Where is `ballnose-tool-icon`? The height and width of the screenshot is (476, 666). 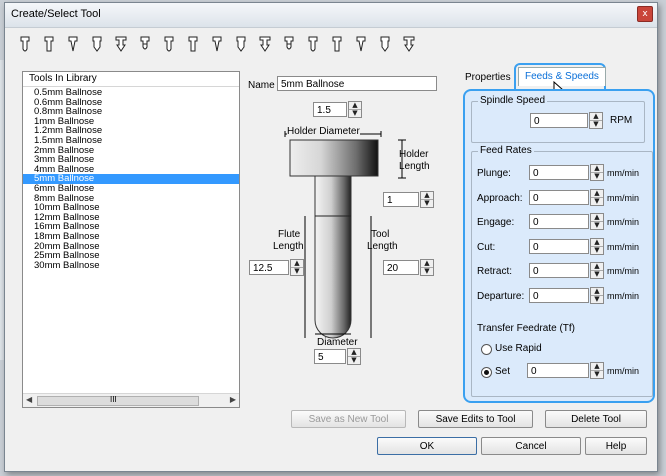 ballnose-tool-icon is located at coordinates (25, 45).